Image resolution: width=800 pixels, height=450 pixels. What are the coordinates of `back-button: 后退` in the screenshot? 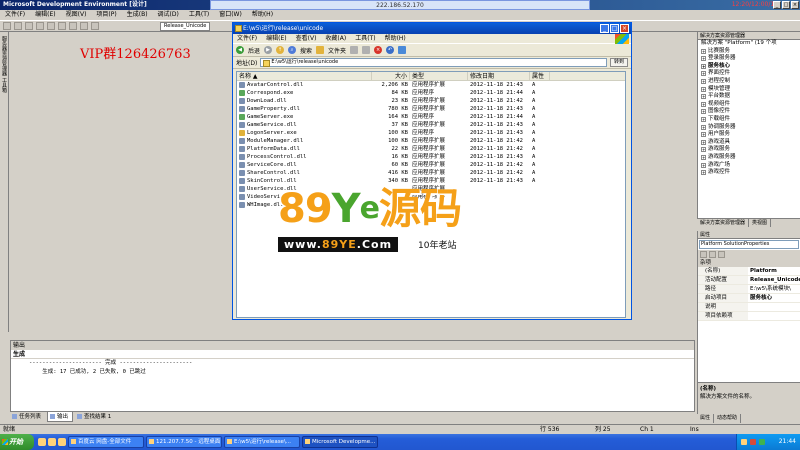 It's located at (254, 50).